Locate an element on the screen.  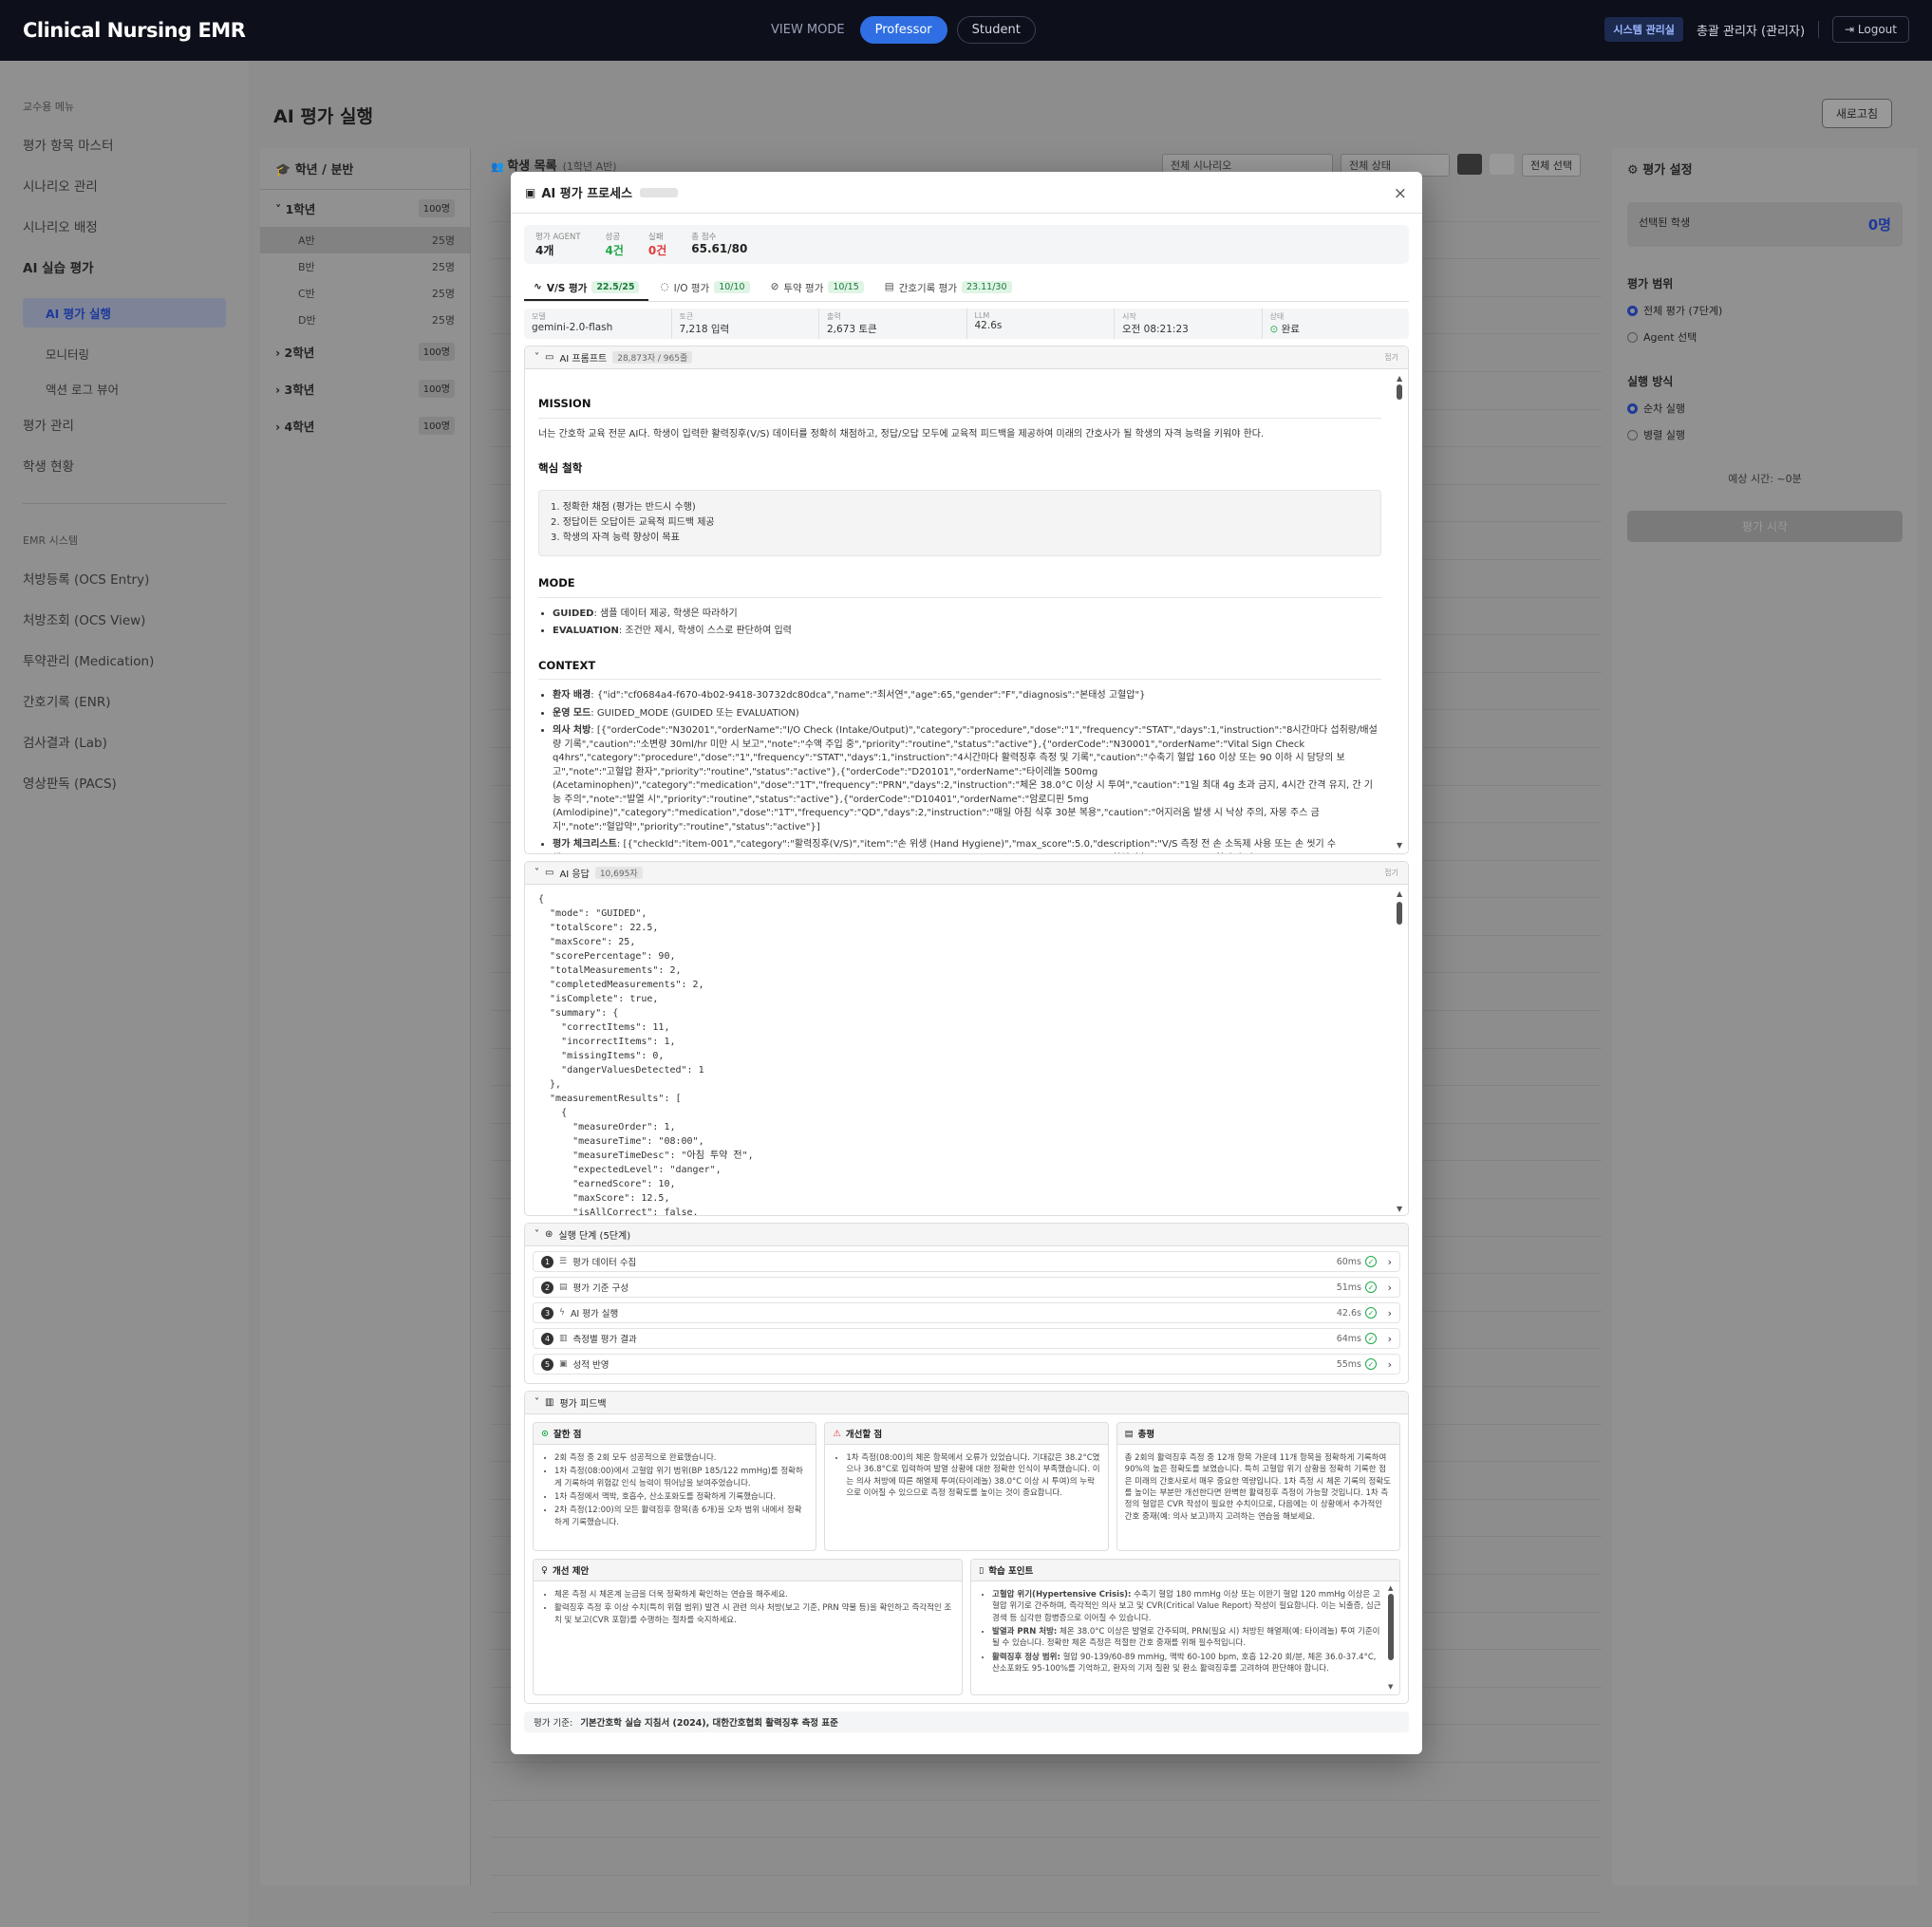
tree-grade-3: › 3학년 100명 is located at coordinates (365, 388).